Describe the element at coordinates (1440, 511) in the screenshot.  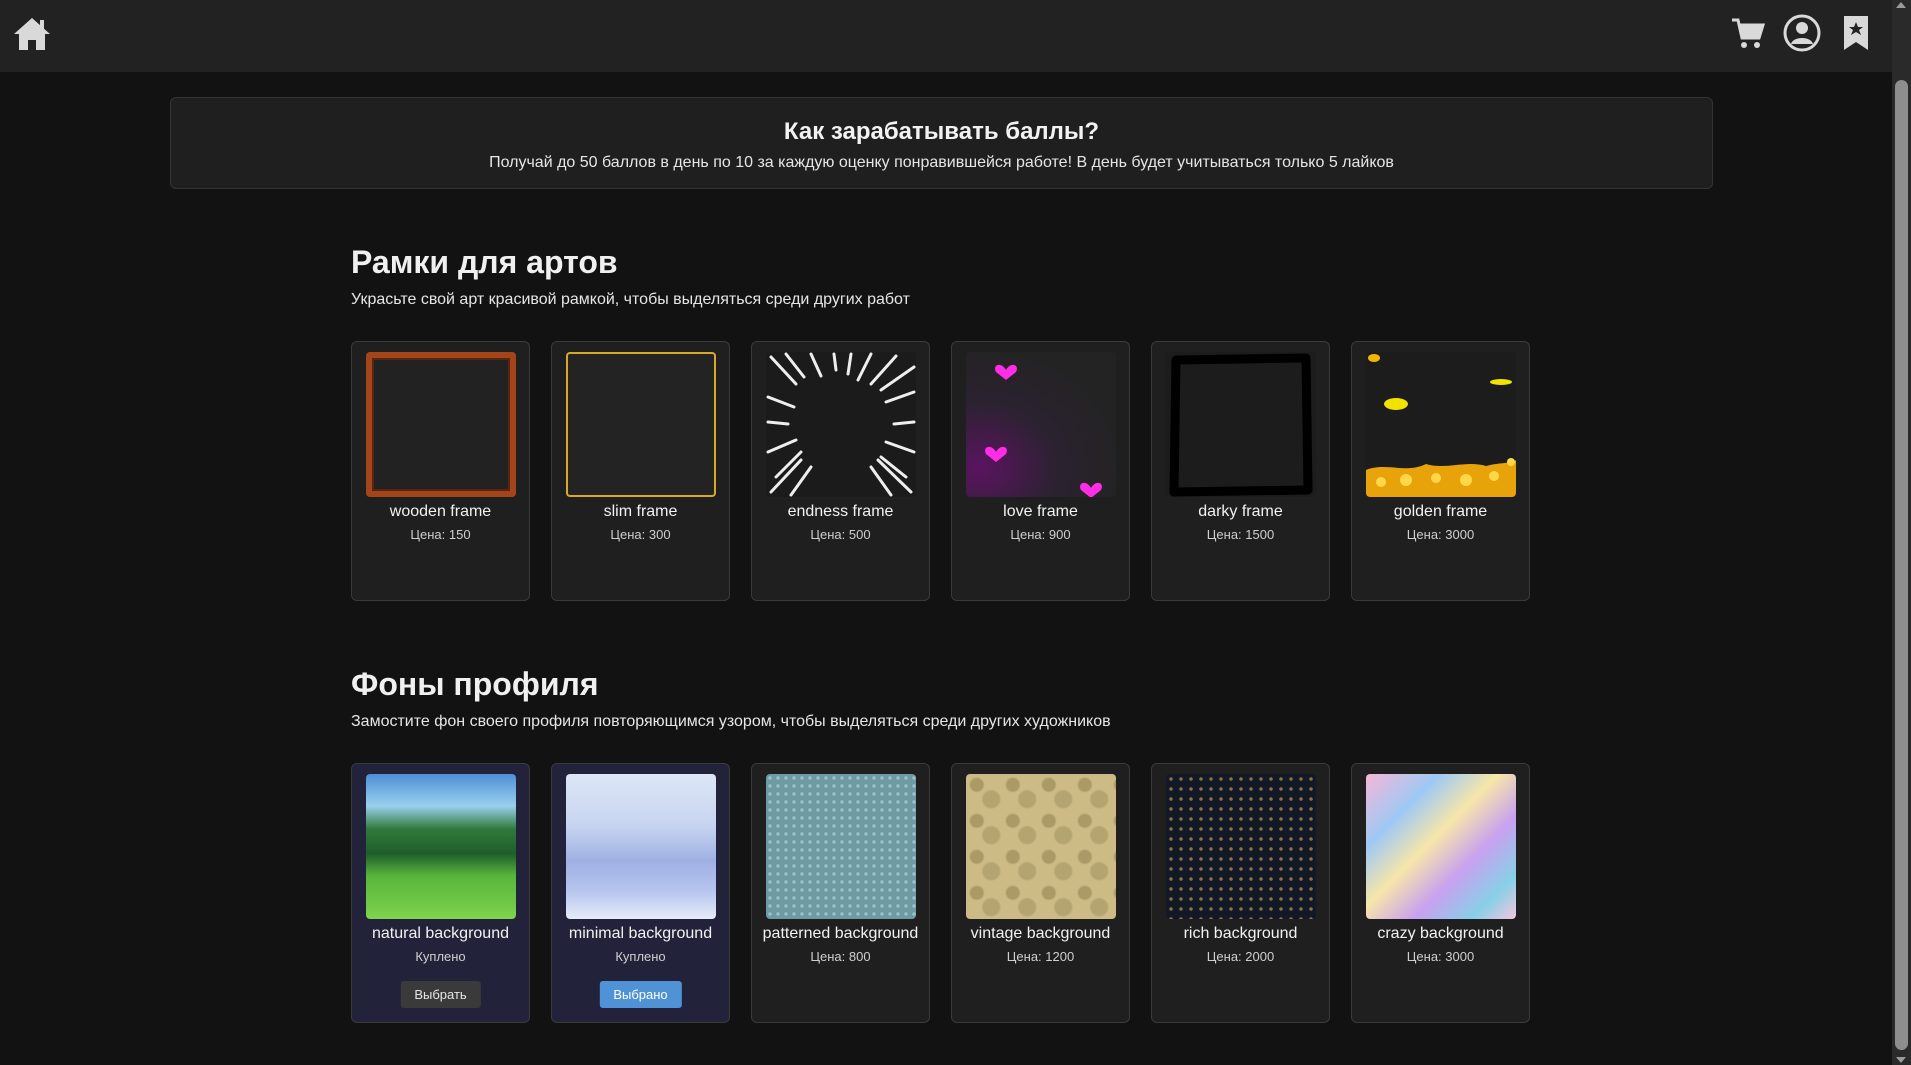
I see `card-name: golden frame` at that location.